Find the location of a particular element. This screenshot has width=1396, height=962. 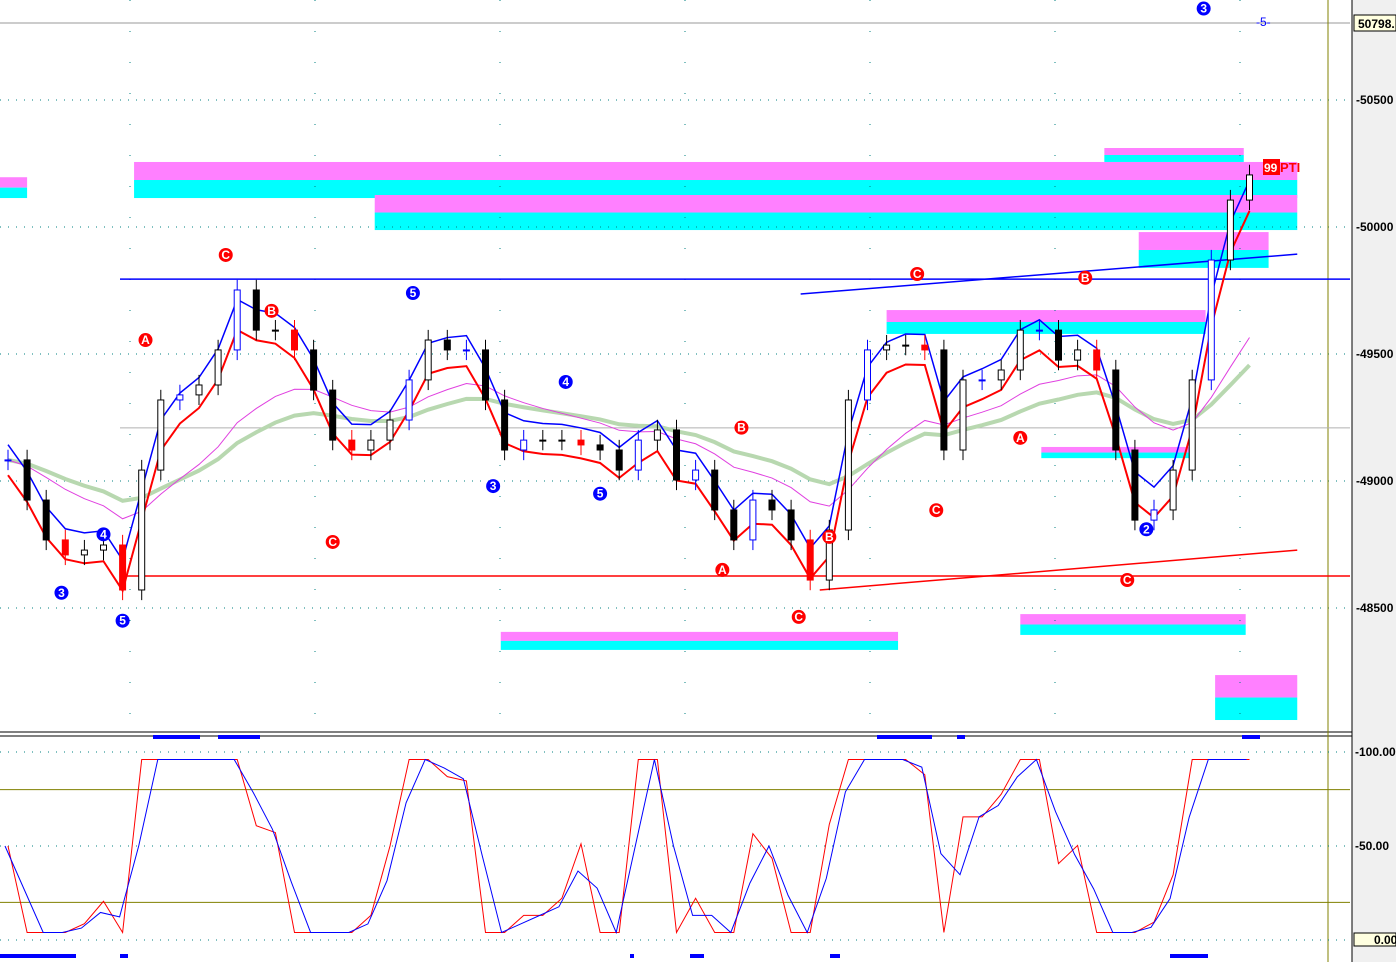

price-tick-label: -49000 is located at coordinates (1375, 481).